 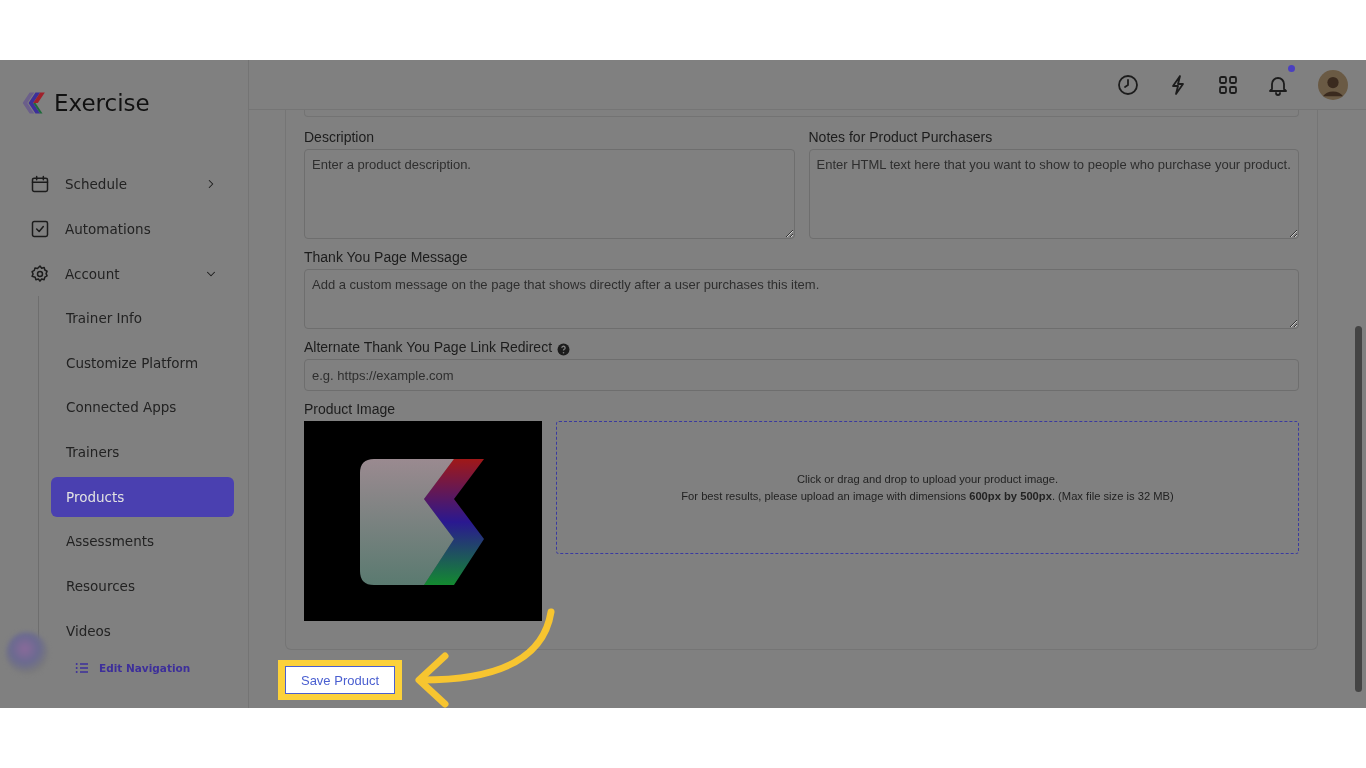 I want to click on upload-dropzone: Click or drag and drop to upload your product image. For best results, please upload an image with dimensions 600px by 500px. (Max file size is 32 MB), so click(x=927, y=487).